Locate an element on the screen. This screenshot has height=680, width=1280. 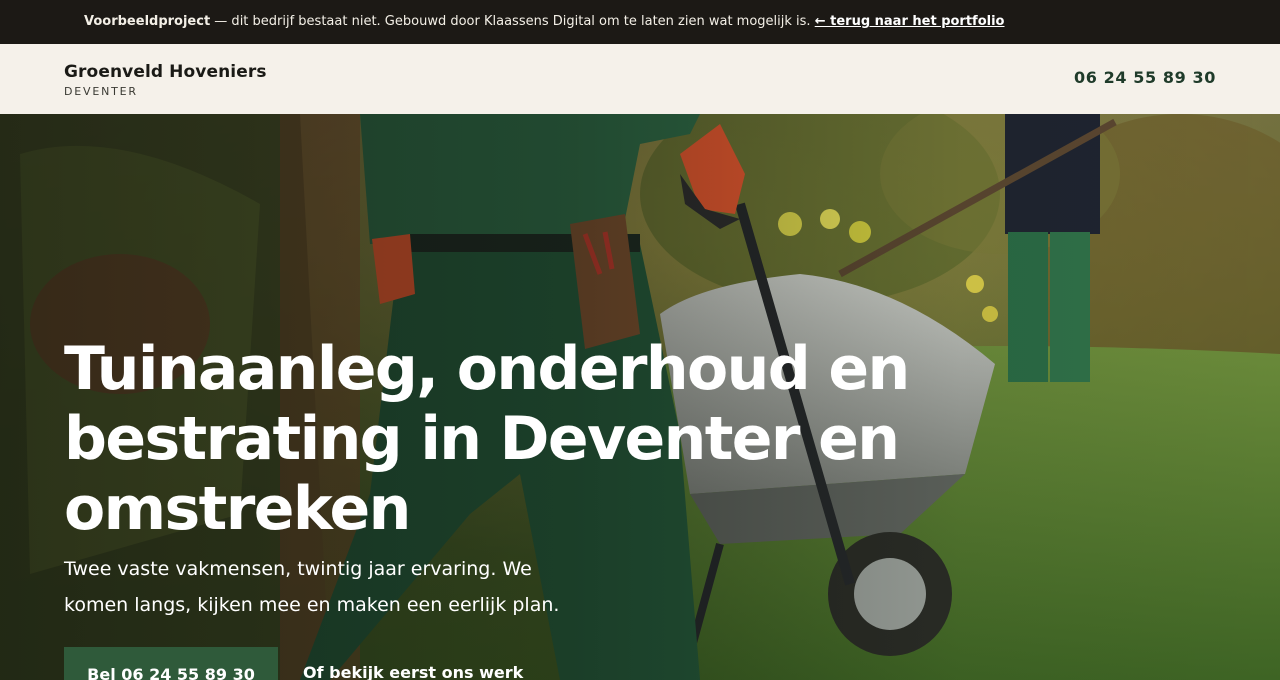
header-phone-link: 06 24 55 89 30 is located at coordinates (1145, 77).